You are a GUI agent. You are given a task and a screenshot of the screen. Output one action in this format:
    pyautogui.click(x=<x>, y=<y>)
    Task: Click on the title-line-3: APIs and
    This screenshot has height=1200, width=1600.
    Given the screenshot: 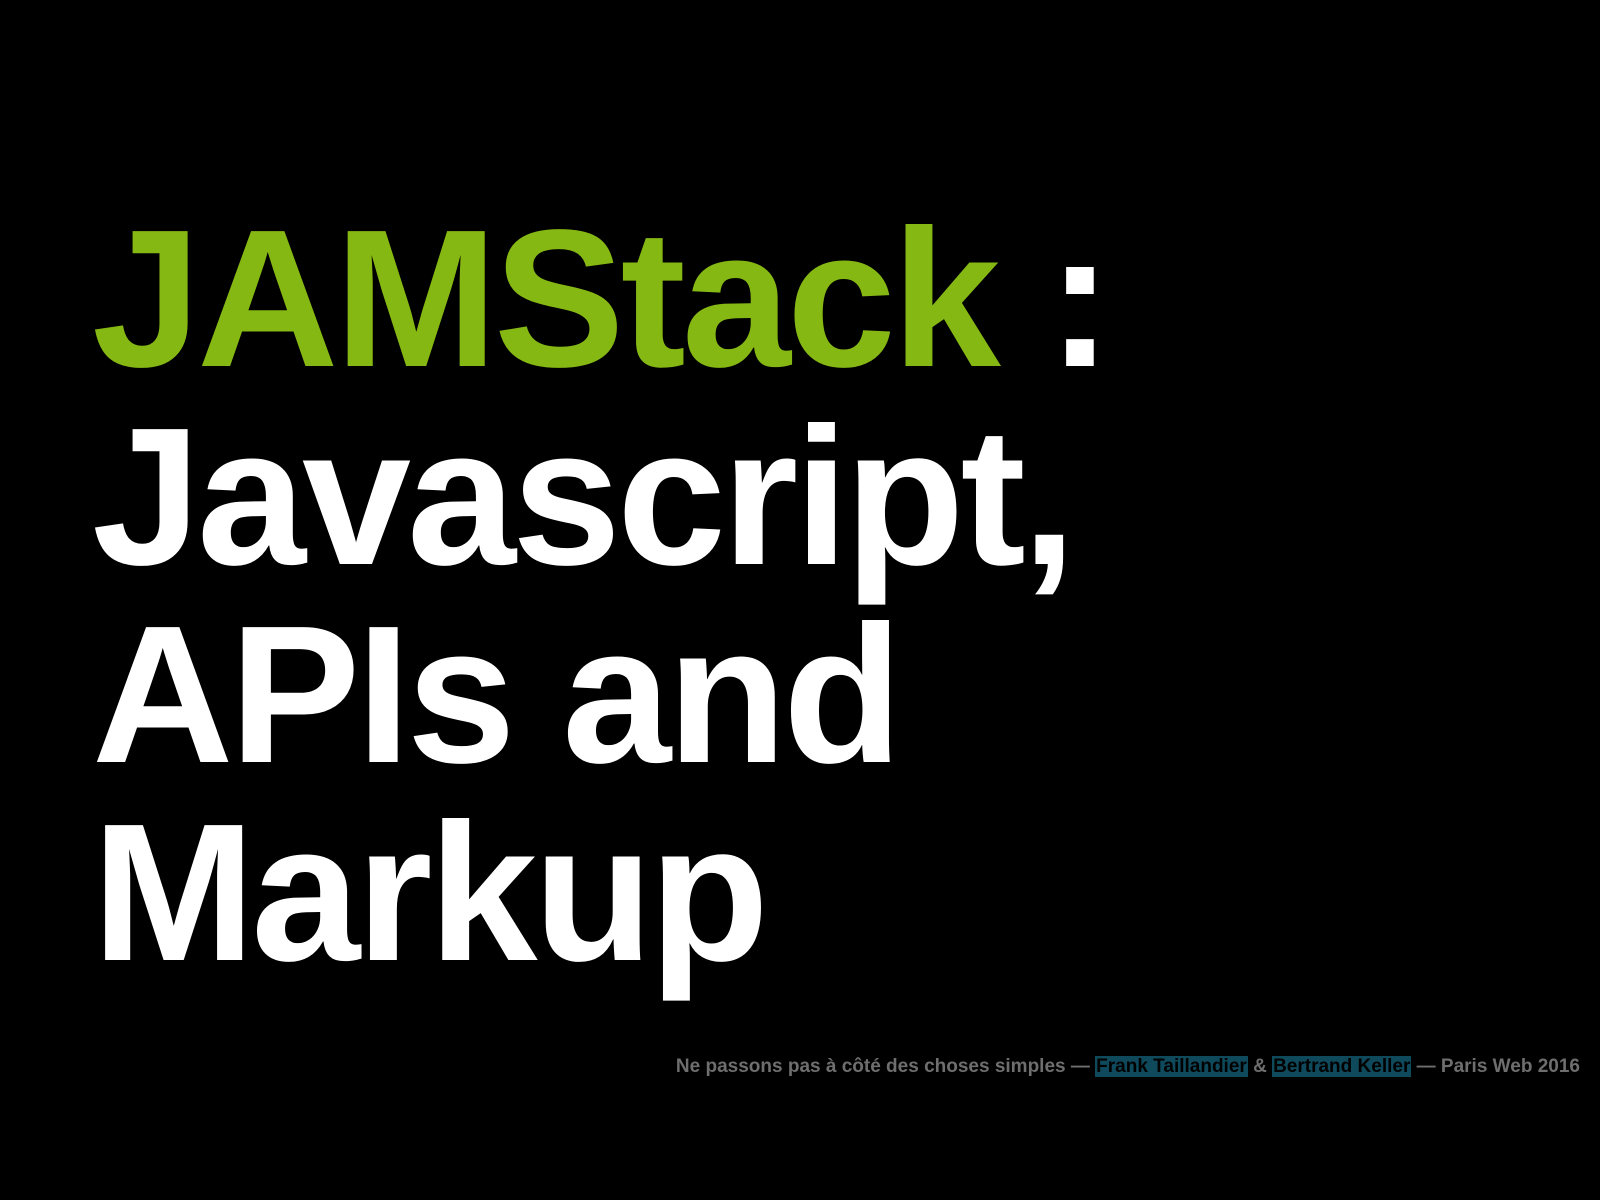 What is the action you would take?
    pyautogui.click(x=497, y=694)
    